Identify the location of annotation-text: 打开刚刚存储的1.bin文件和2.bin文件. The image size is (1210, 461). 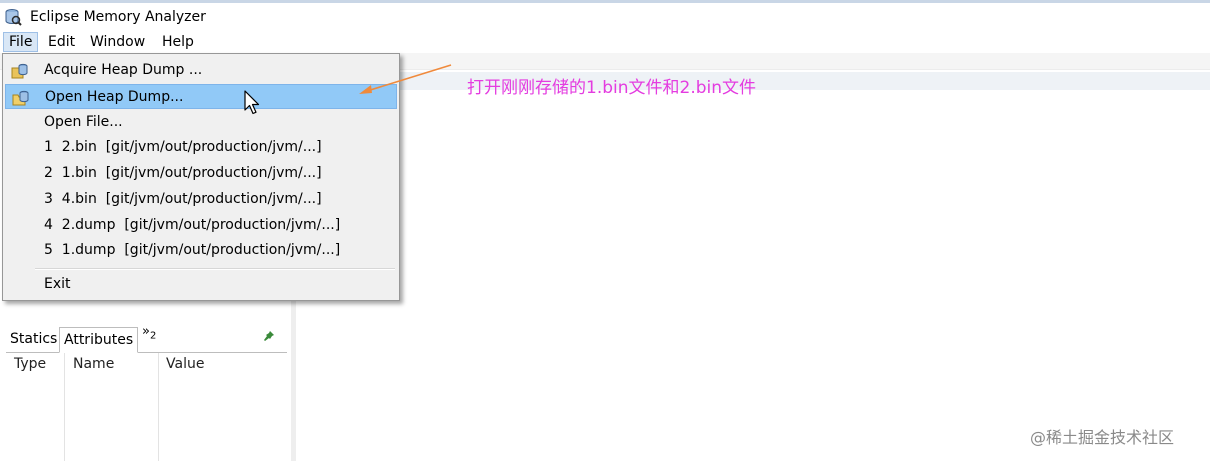
(612, 88).